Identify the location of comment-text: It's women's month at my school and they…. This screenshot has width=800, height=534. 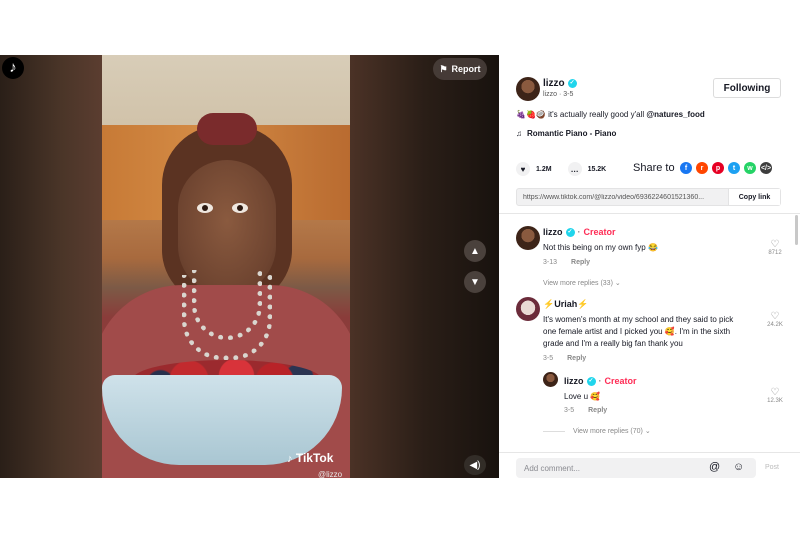
(638, 332).